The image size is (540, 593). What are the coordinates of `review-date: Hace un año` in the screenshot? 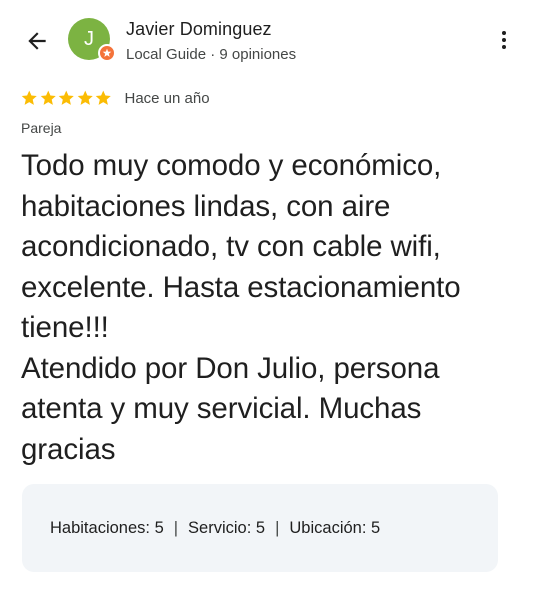 It's located at (167, 98).